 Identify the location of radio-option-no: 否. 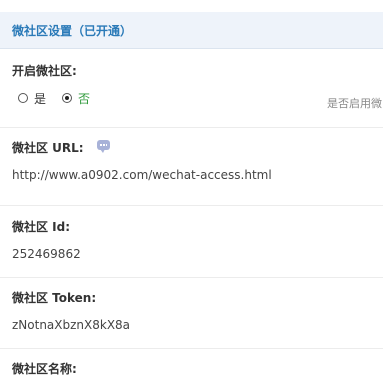
(76, 98).